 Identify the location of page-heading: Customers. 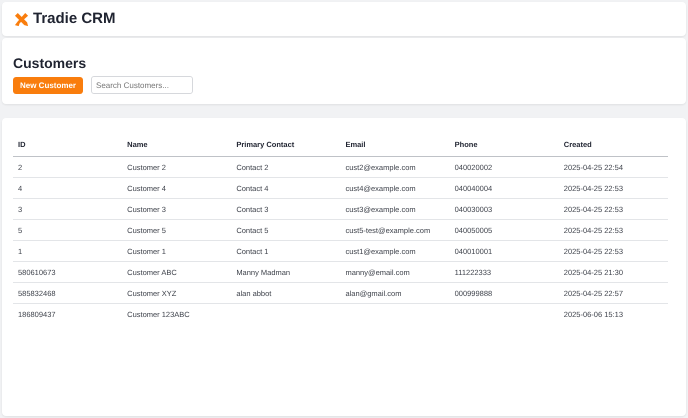
(50, 63).